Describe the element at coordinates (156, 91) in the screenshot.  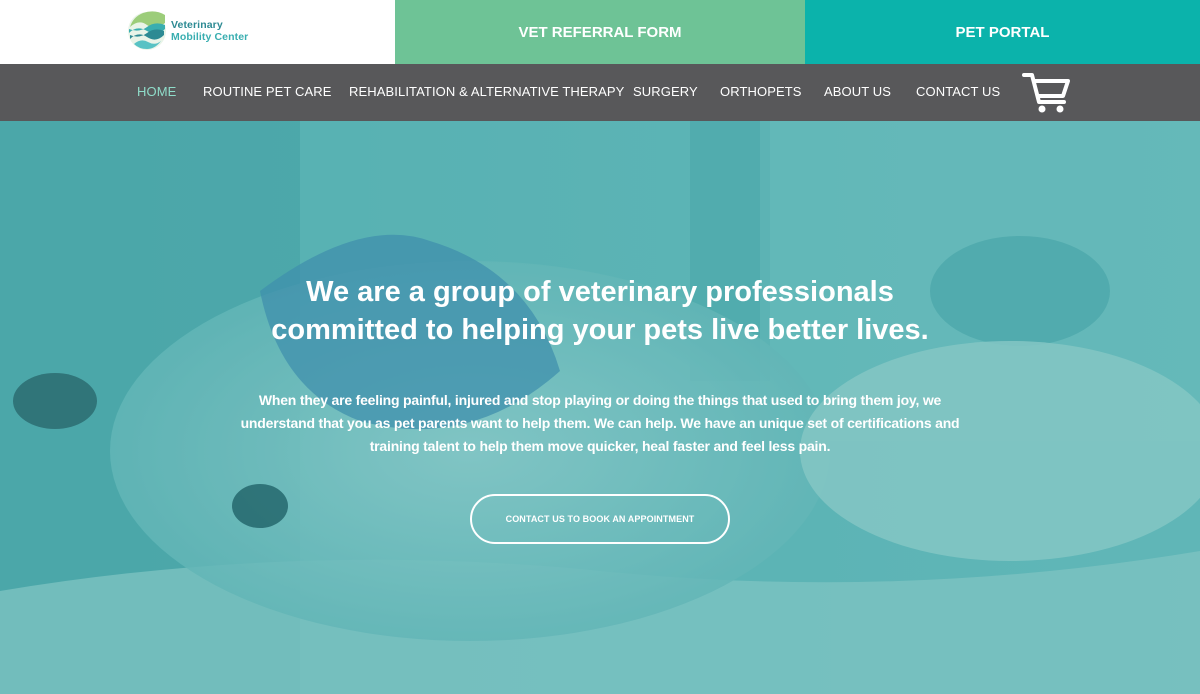
I see `nav-item-home: HOME` at that location.